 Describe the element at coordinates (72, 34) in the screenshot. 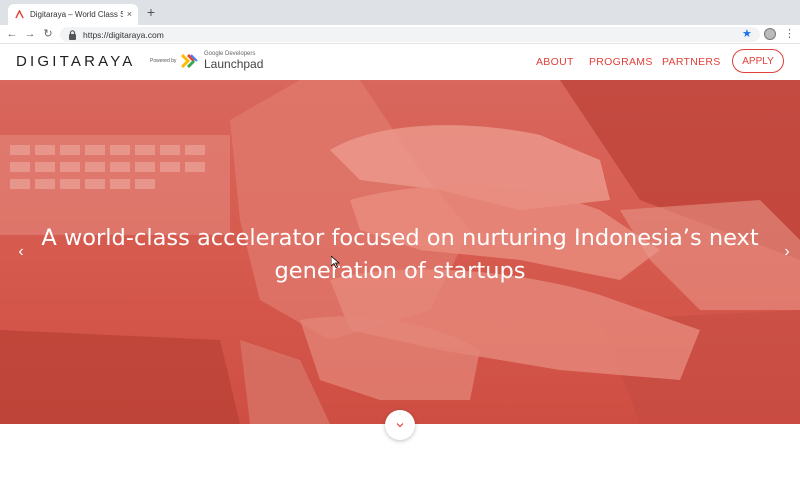

I see `lock-icon` at that location.